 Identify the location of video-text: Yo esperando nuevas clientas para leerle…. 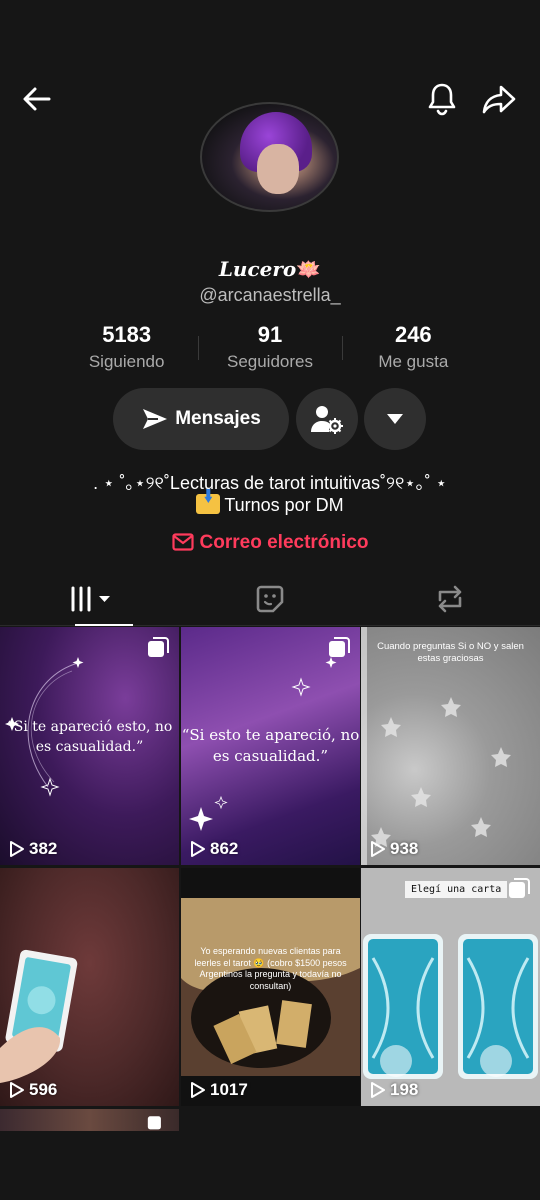
(270, 968).